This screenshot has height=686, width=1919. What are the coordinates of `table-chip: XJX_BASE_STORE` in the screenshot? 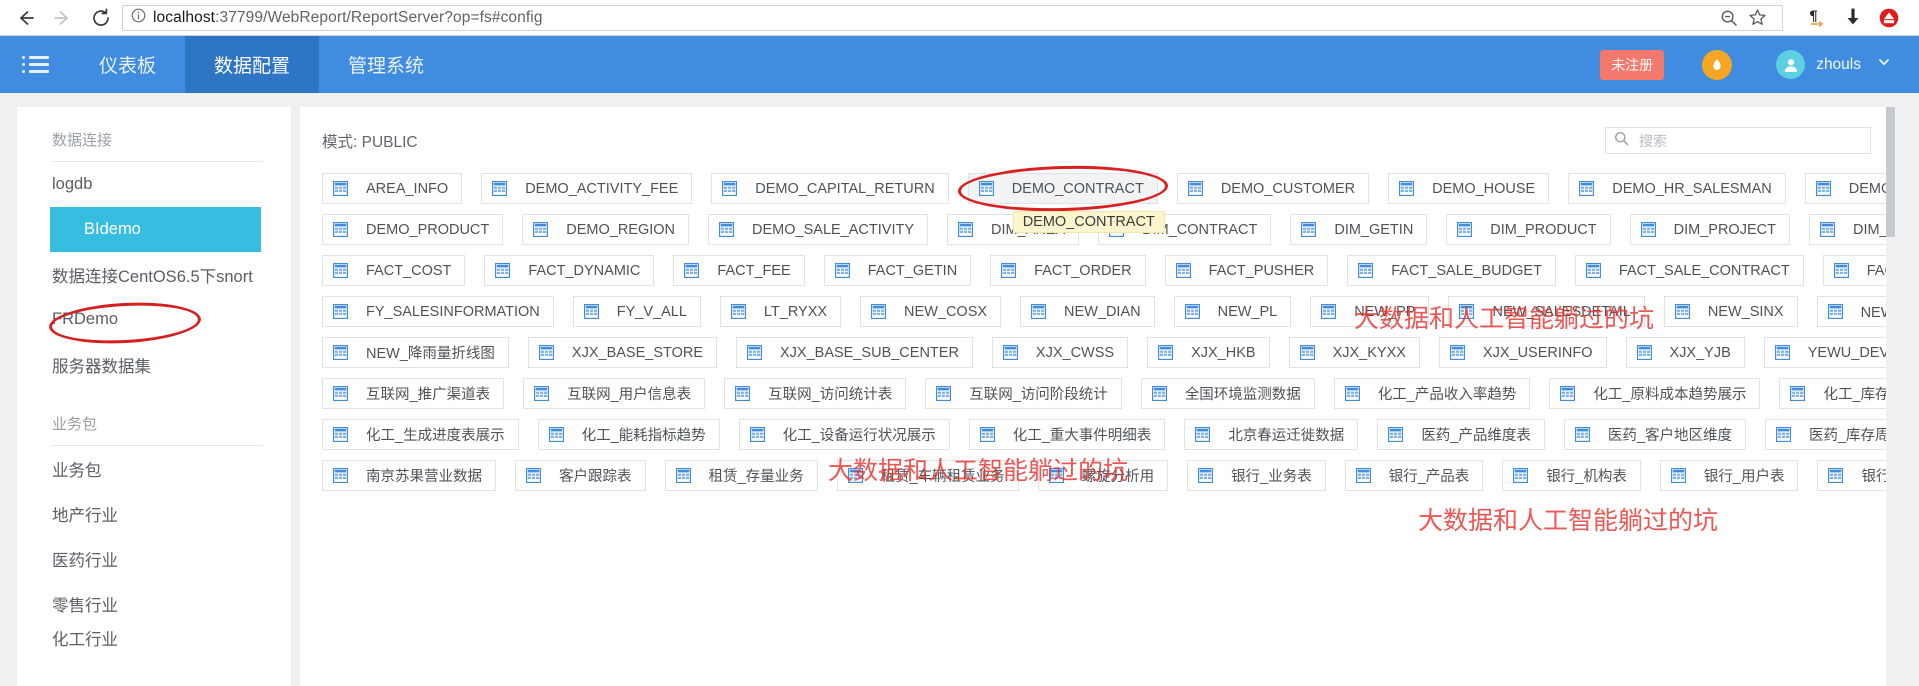 It's located at (622, 352).